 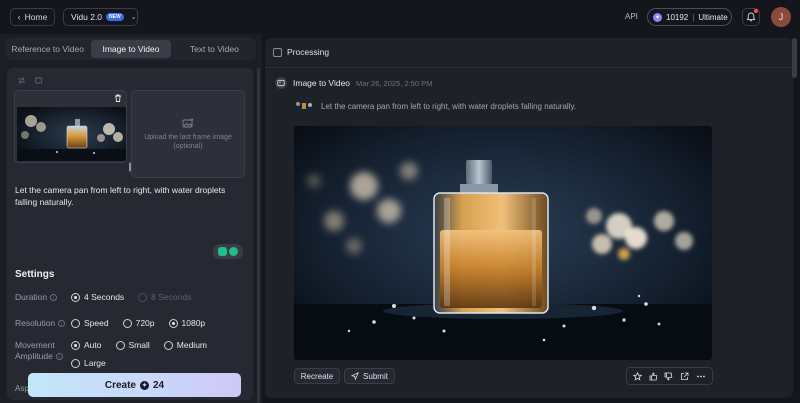 I want to click on option-label: 8 Seconds, so click(x=171, y=297).